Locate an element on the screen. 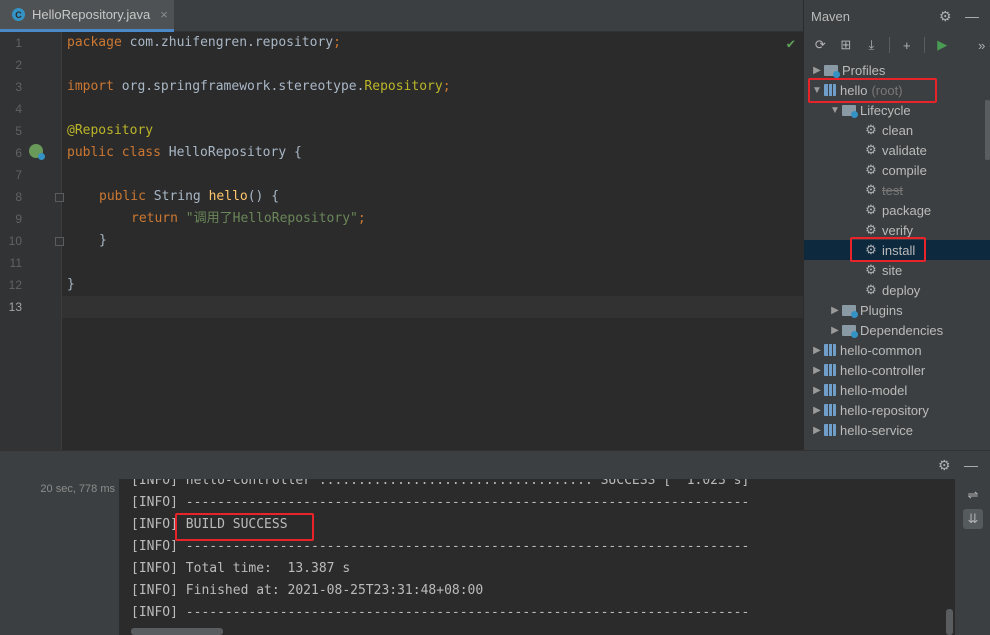 This screenshot has width=990, height=635. maven-header: Maven ⚙ — is located at coordinates (897, 16).